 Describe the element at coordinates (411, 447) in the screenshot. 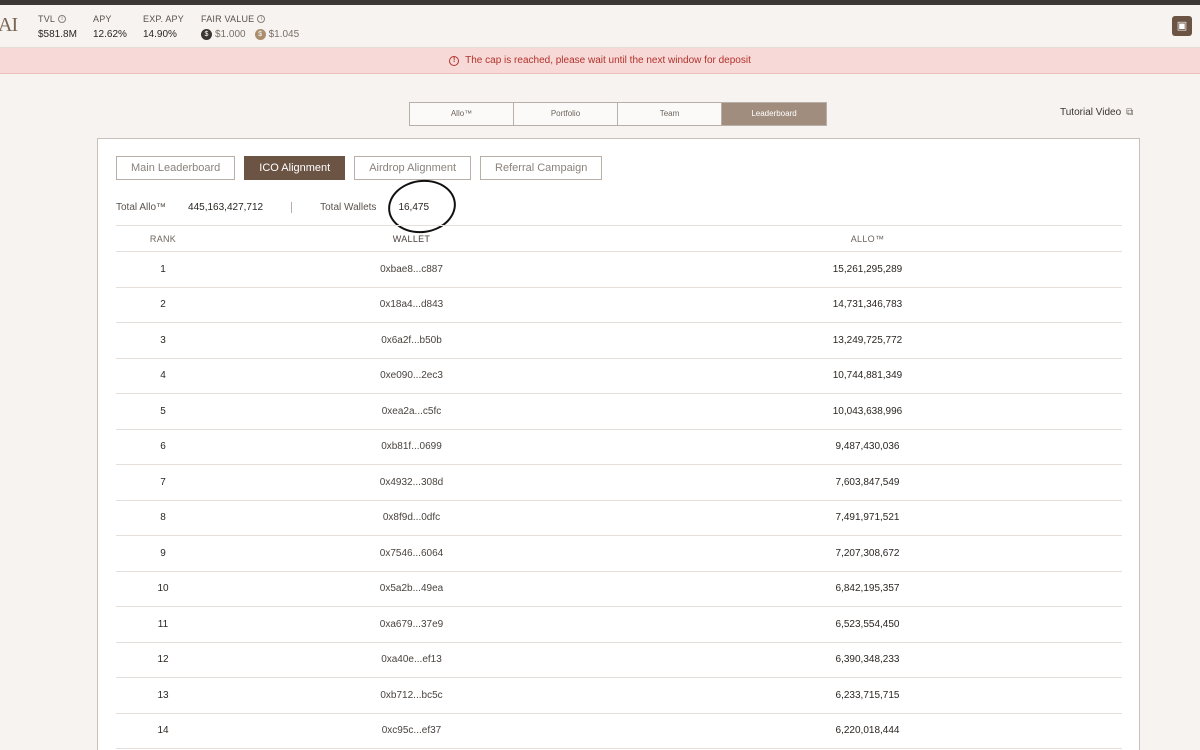

I see `wallet-cell: 0xb81f...0699` at that location.